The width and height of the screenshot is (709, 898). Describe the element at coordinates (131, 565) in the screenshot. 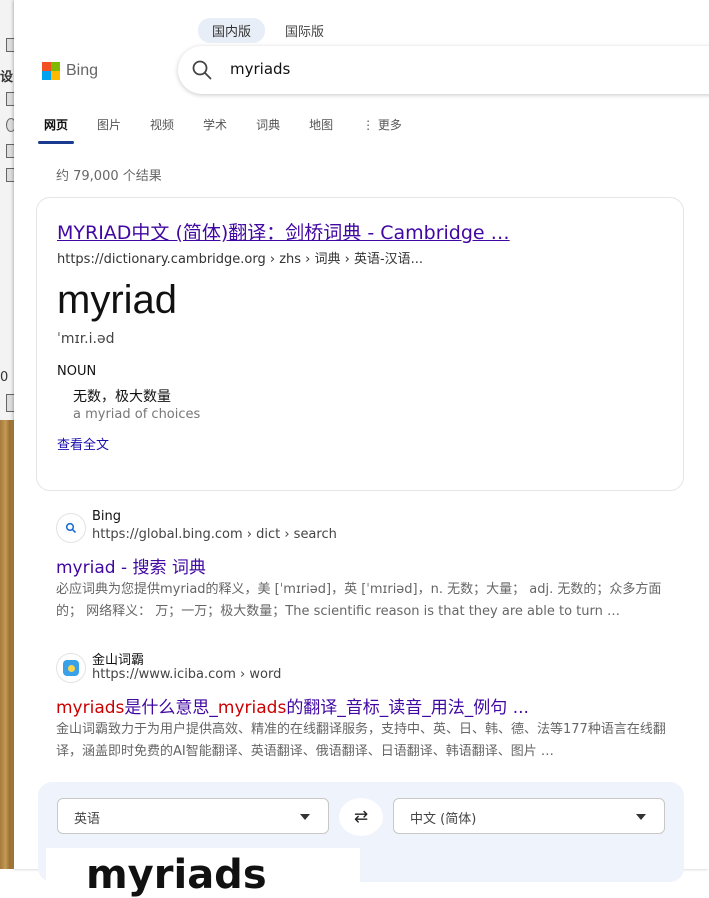

I see `result-title-link: myriad - 搜索 词典` at that location.